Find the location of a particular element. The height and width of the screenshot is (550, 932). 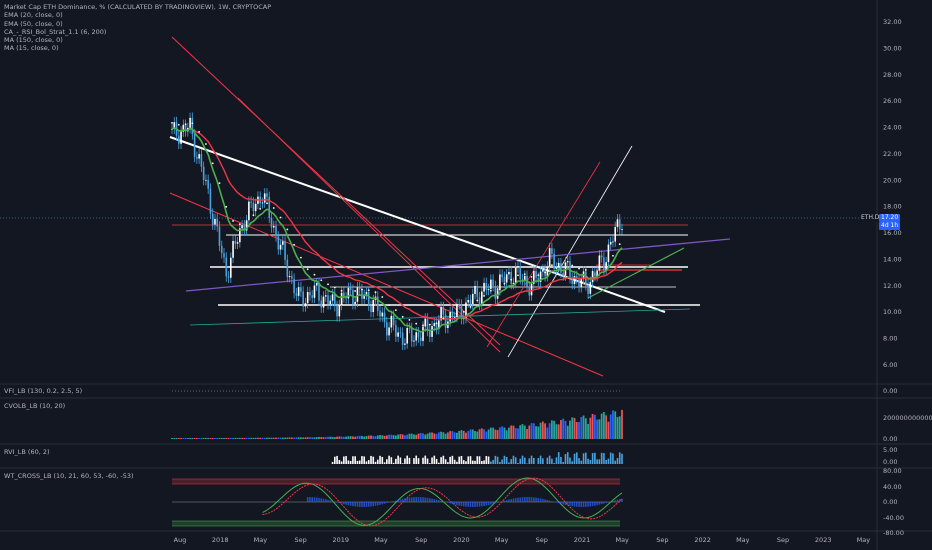

legend-ema20: EMA (20, close, 0) is located at coordinates (137, 15).